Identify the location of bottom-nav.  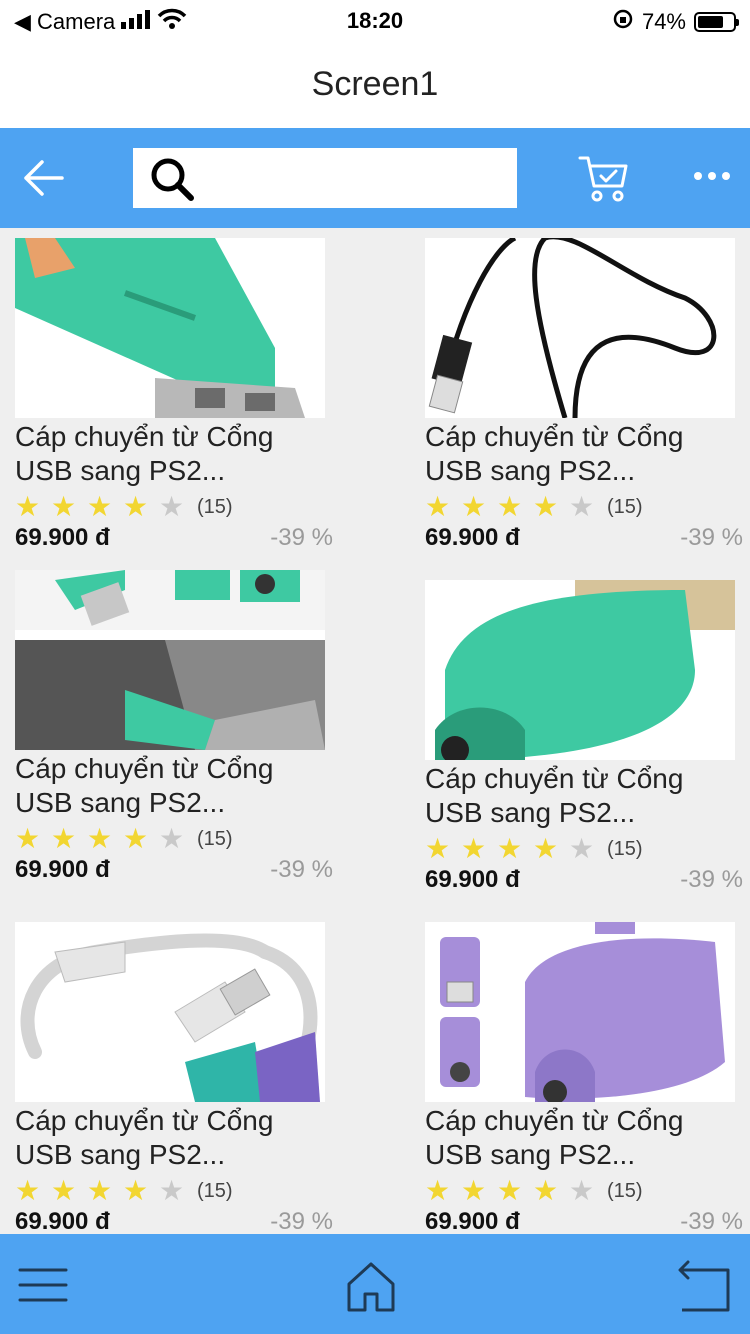
(375, 1284).